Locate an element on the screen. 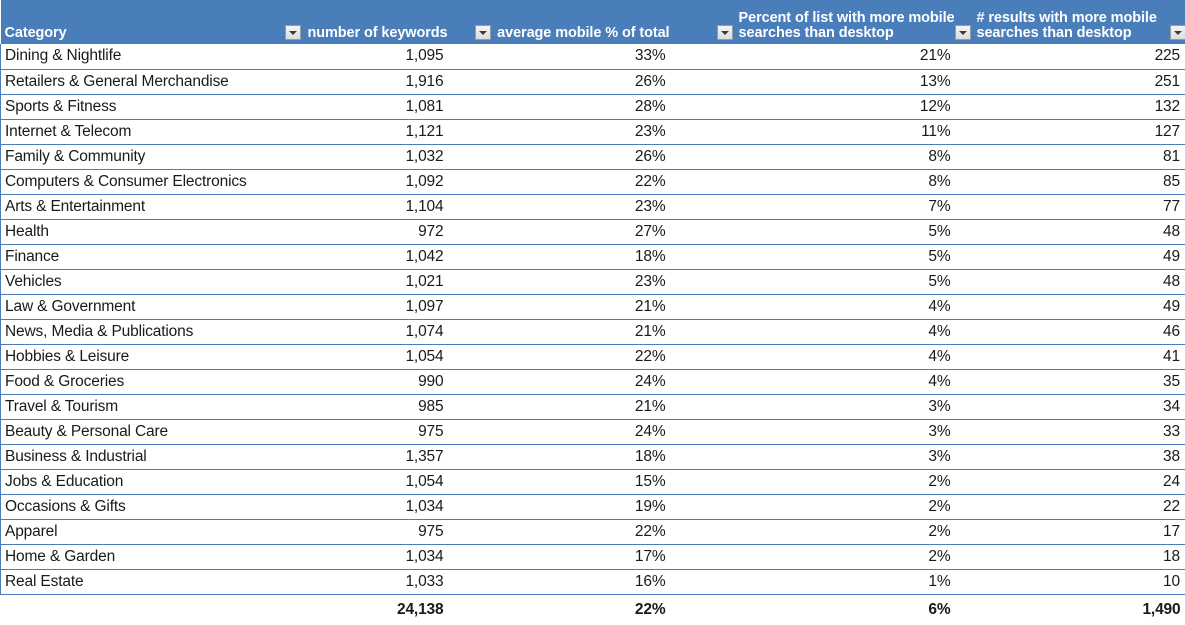 The width and height of the screenshot is (1185, 625). cell-percent-of-list-more-mobile: 13% is located at coordinates (812, 81).